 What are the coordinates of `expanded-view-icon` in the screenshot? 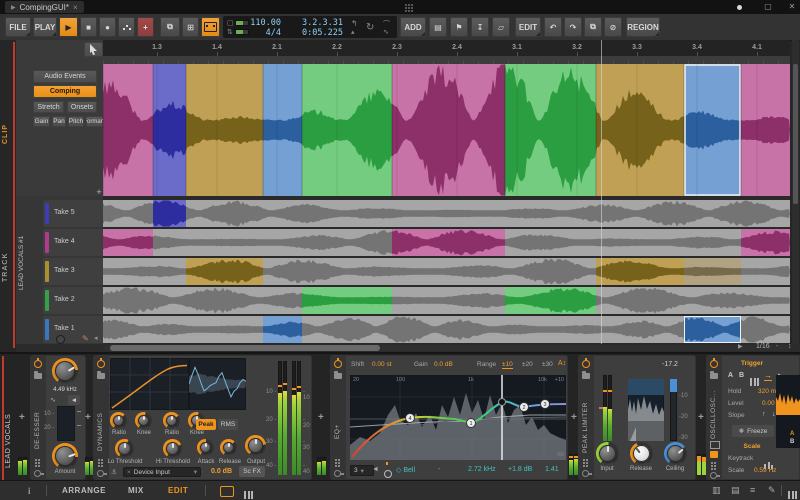 It's located at (714, 454).